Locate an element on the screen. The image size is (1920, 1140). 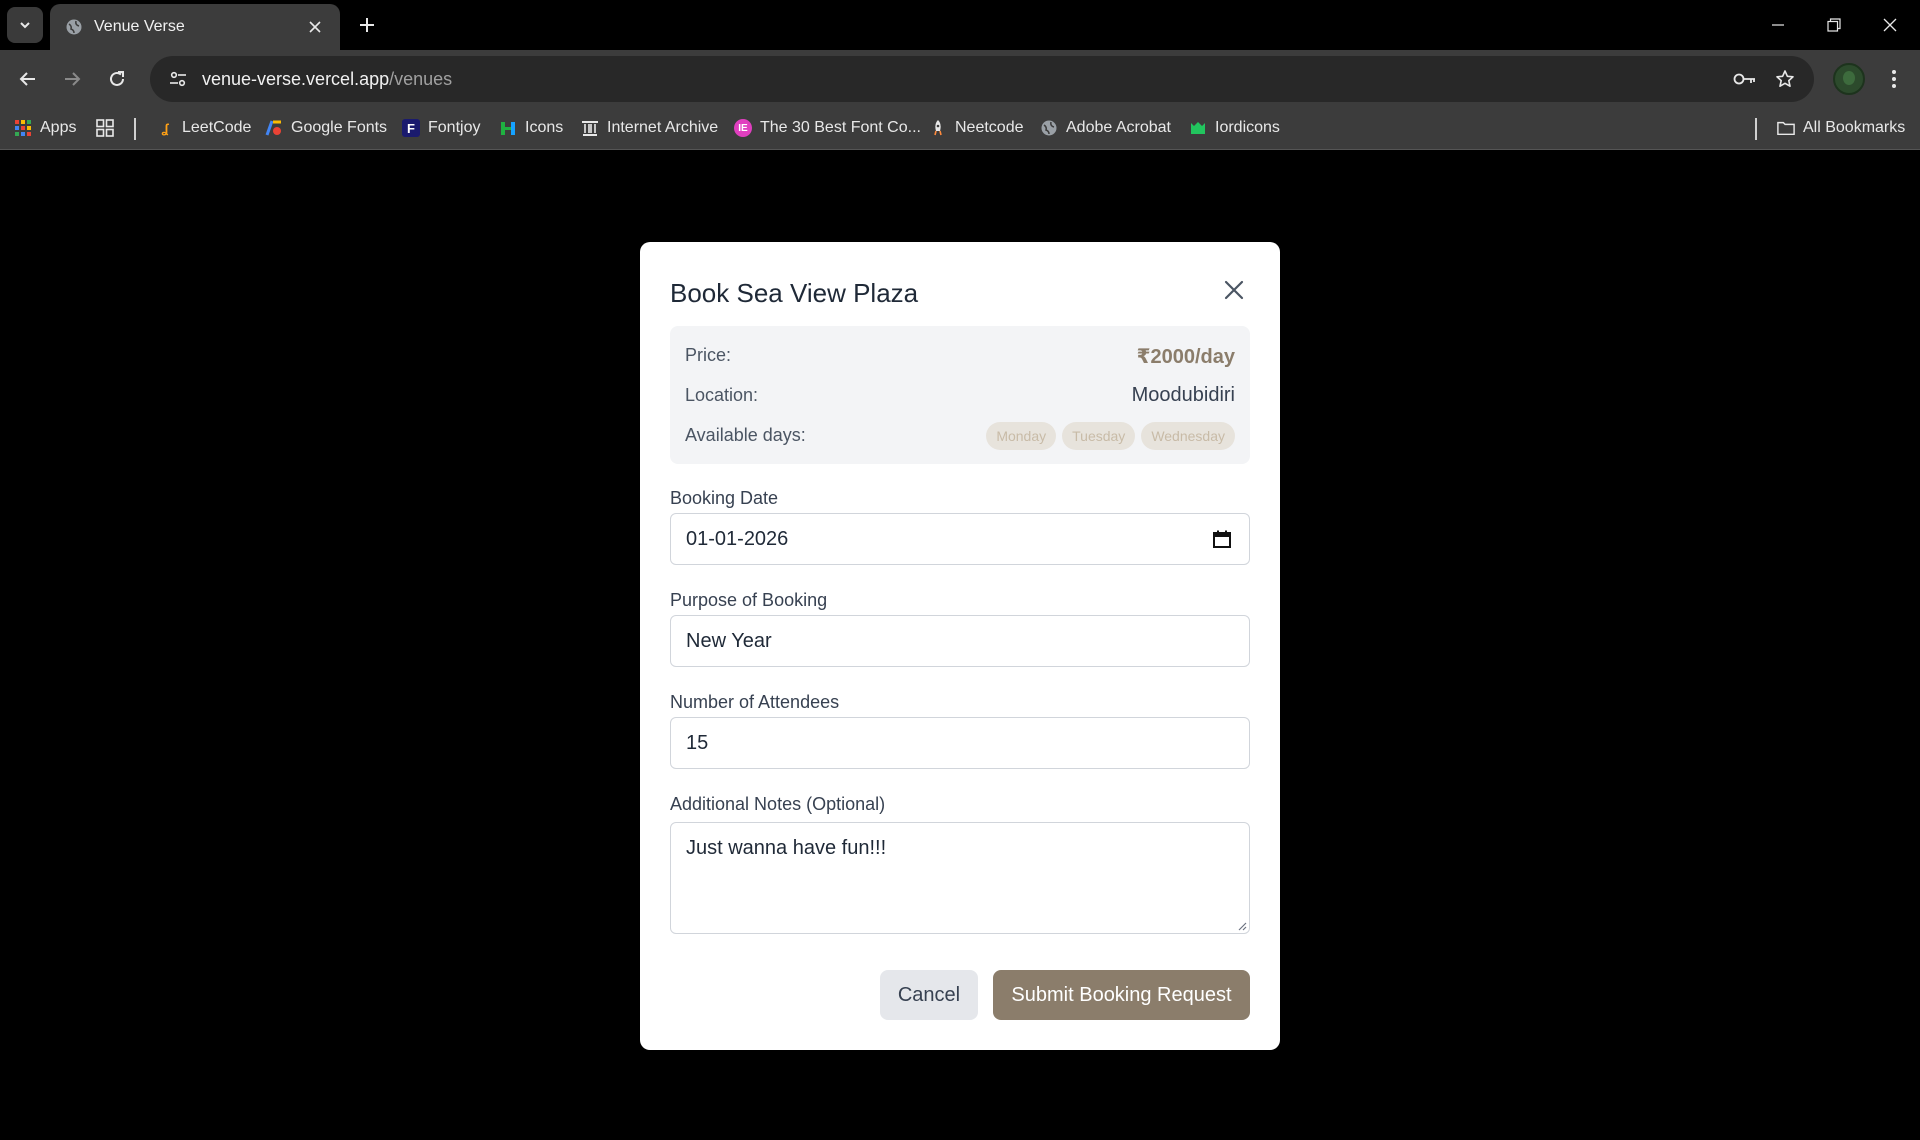
google-fonts-icon is located at coordinates (274, 128).